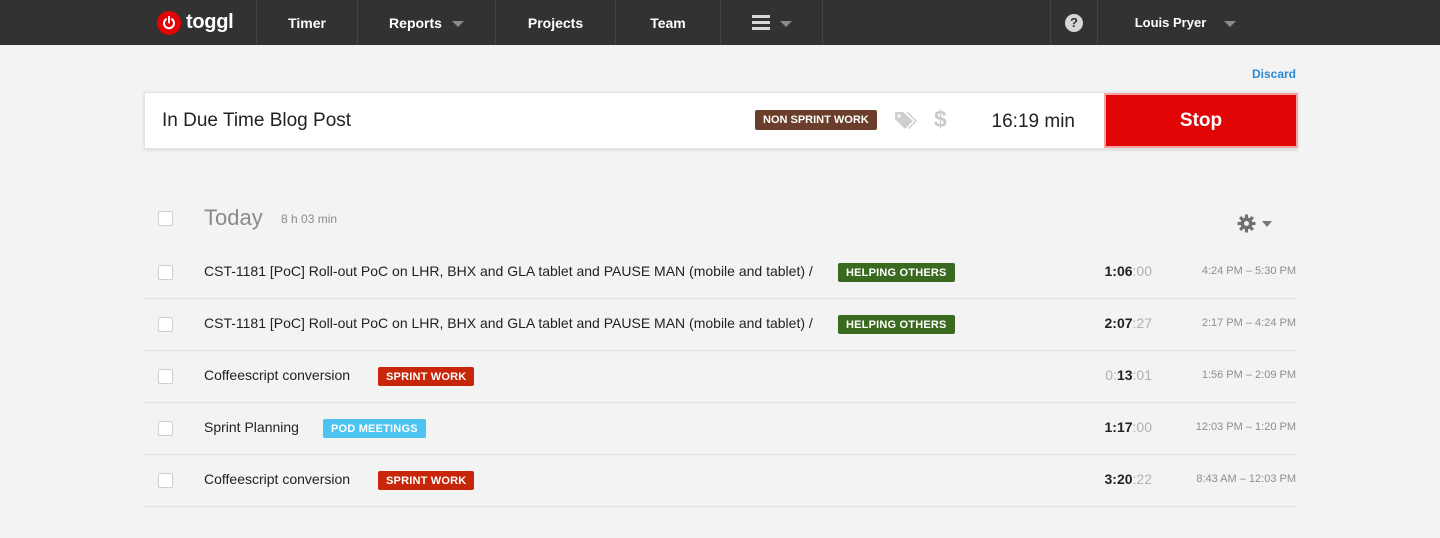 Image resolution: width=1440 pixels, height=538 pixels. I want to click on nav-projects-label: Projects, so click(555, 22).